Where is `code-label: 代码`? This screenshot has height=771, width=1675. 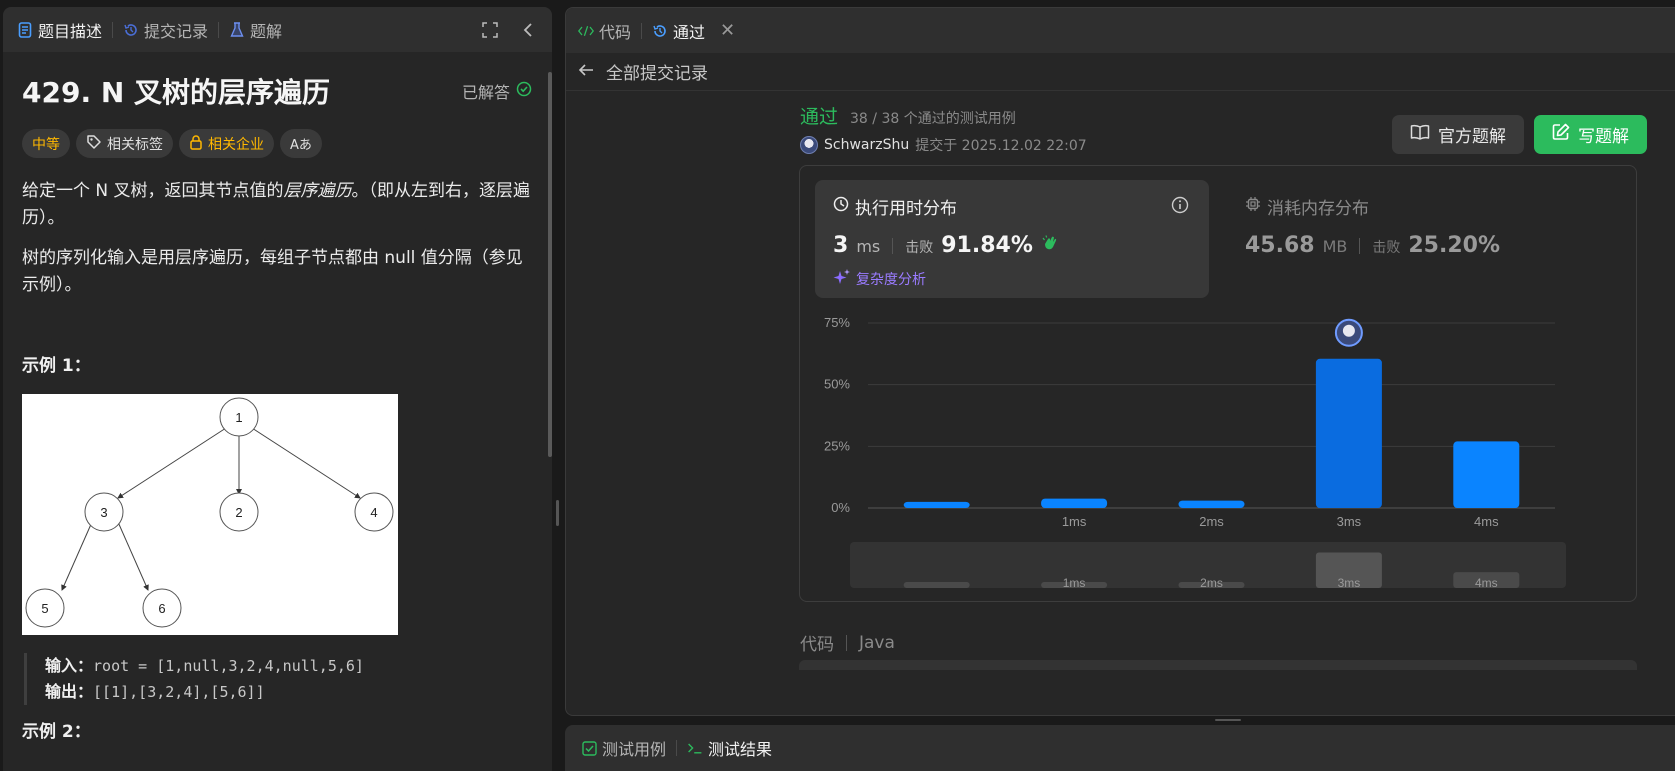
code-label: 代码 is located at coordinates (817, 645).